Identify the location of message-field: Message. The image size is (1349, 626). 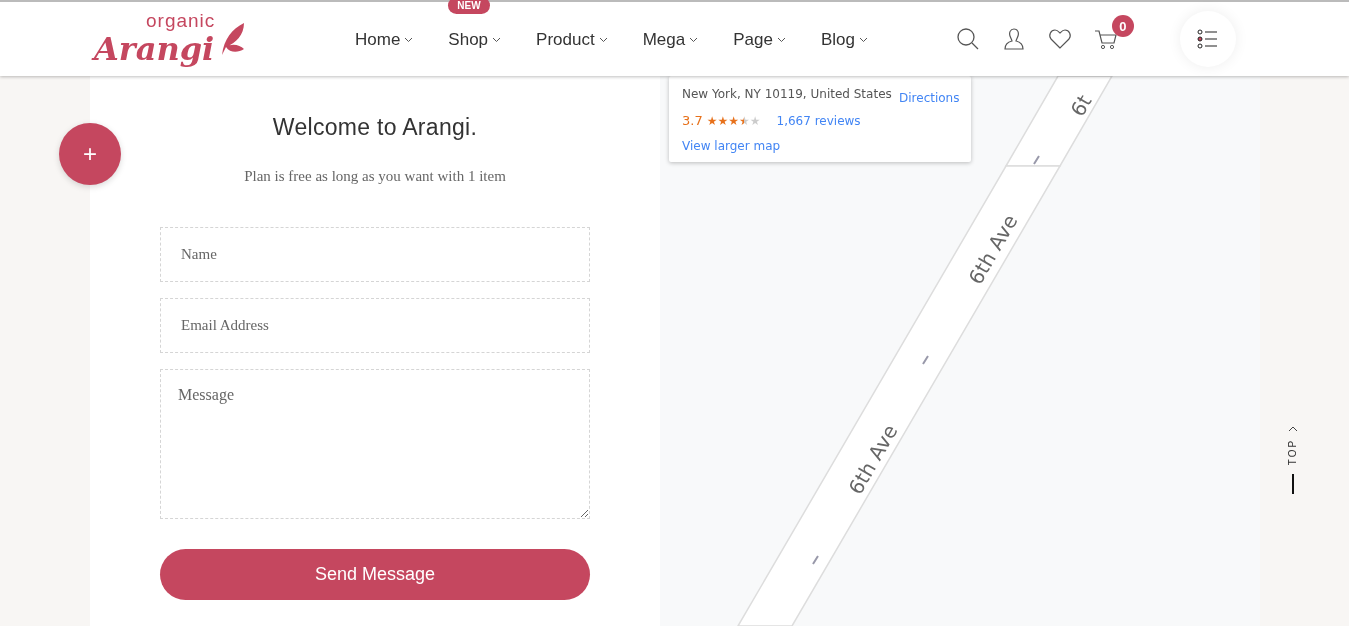
(375, 444).